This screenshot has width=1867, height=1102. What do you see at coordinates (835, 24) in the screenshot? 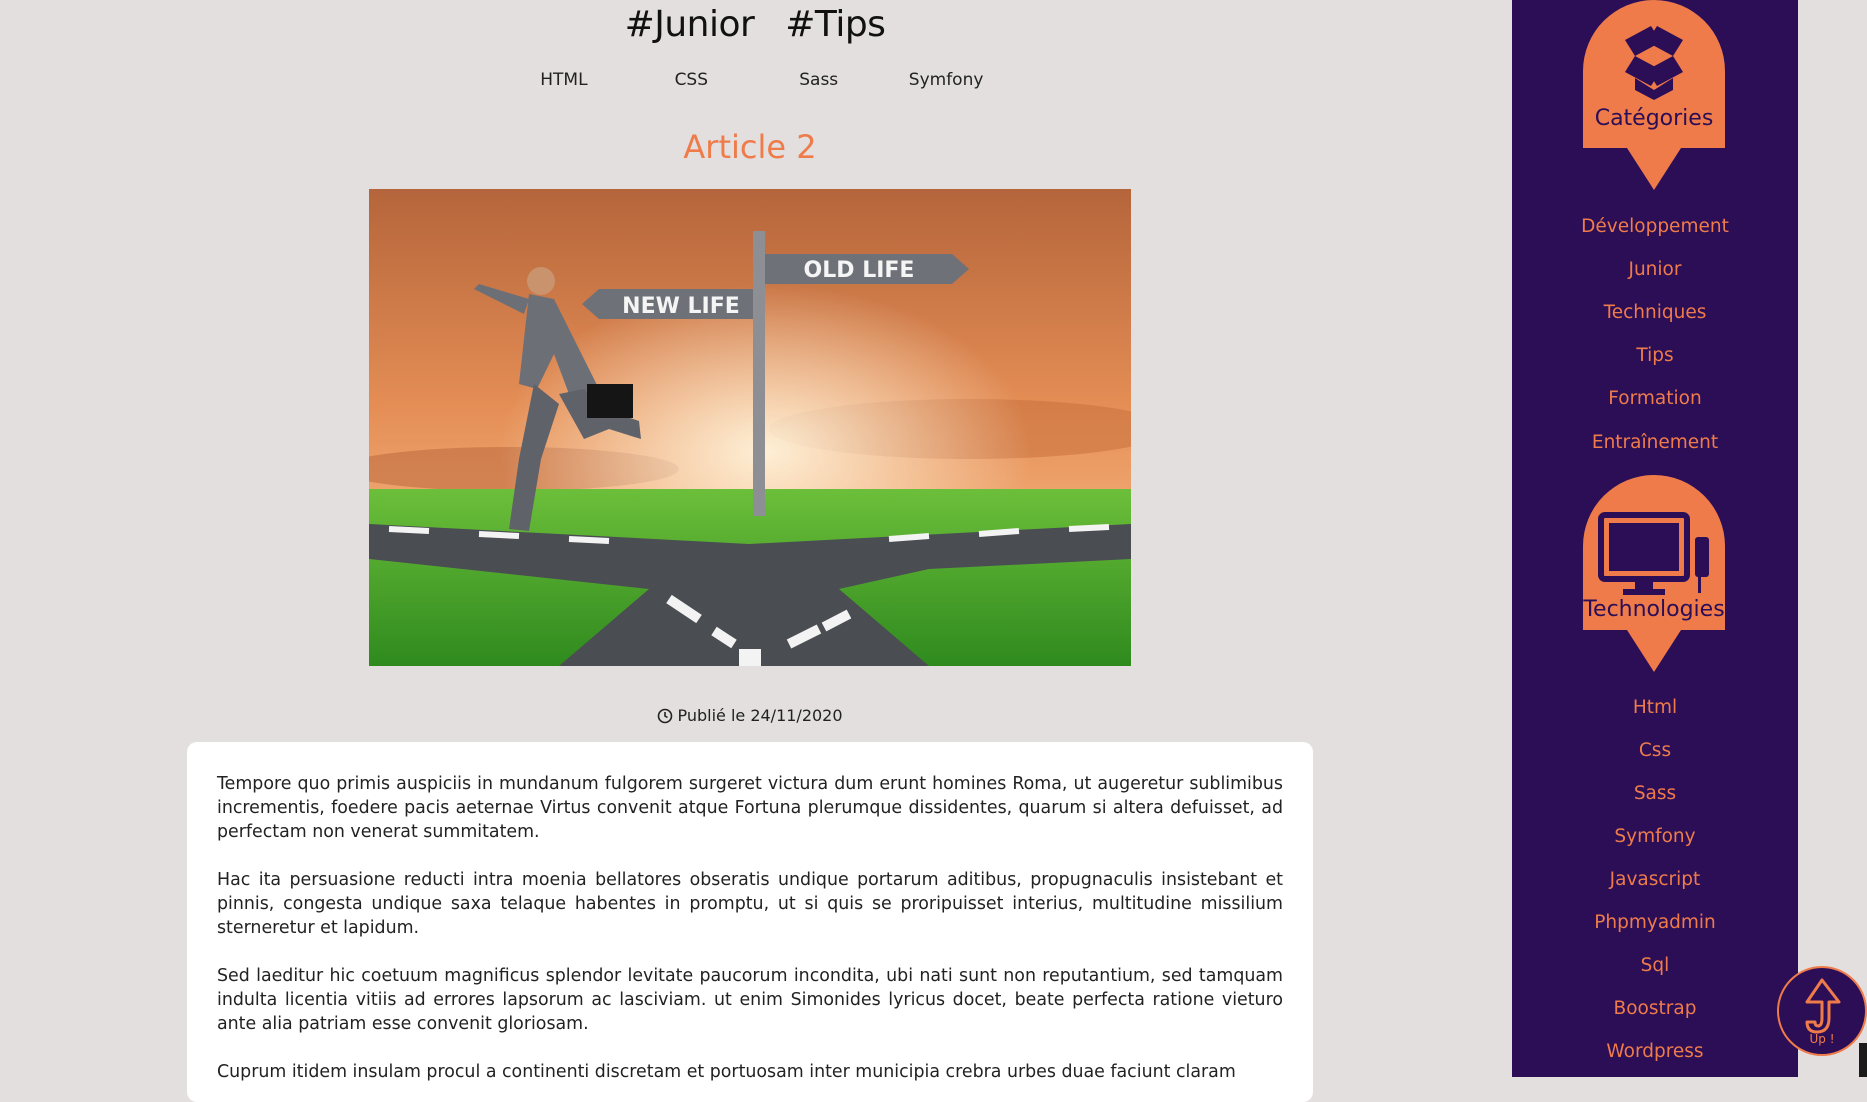
I see `hashtag-tips: #Tips` at bounding box center [835, 24].